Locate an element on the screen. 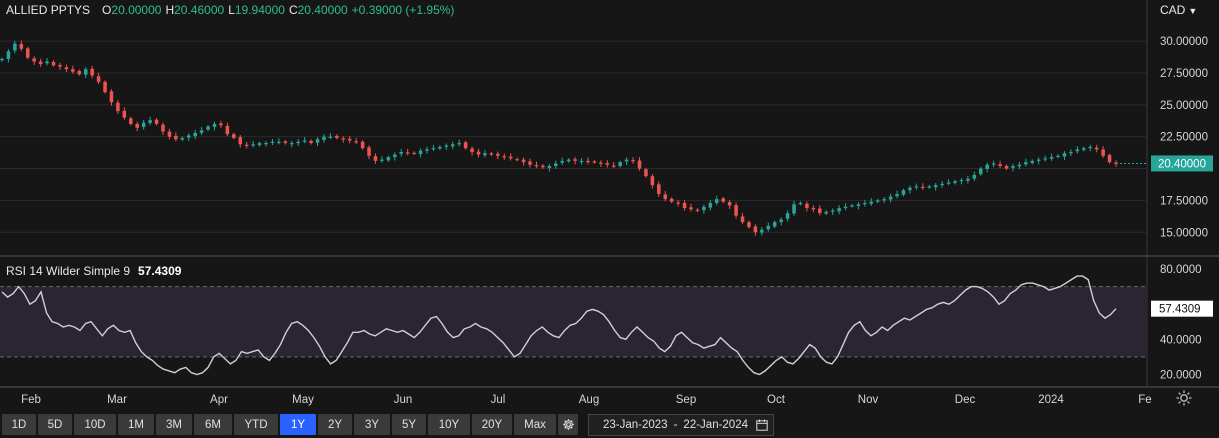  currency-label: CAD is located at coordinates (1173, 10).